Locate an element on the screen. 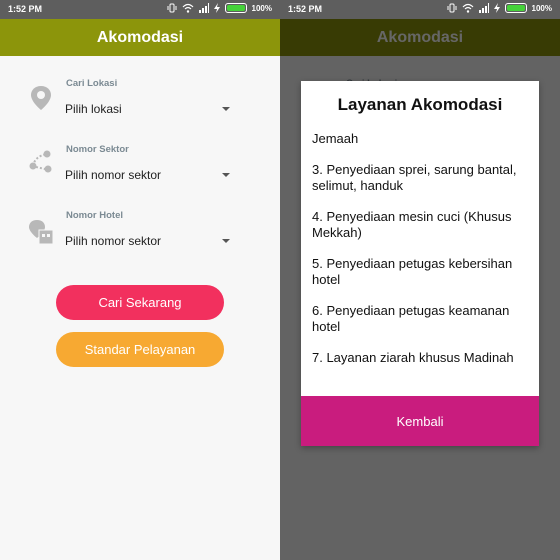 The width and height of the screenshot is (560, 560). sector-field: Nomor Sektor Pilih nomor sektor is located at coordinates (140, 174).